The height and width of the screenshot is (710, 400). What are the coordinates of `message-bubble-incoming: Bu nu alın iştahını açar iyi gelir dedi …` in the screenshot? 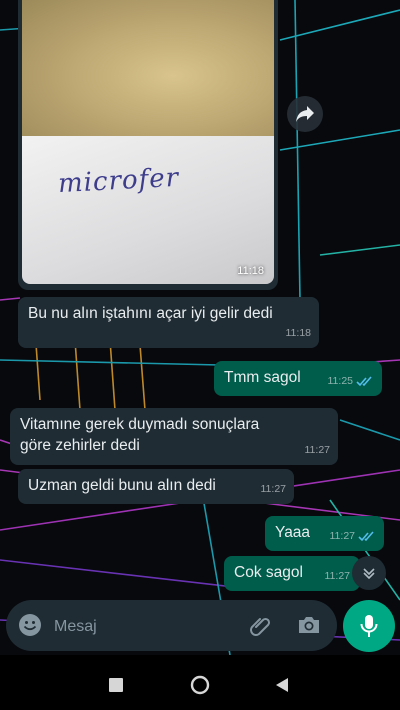 It's located at (168, 322).